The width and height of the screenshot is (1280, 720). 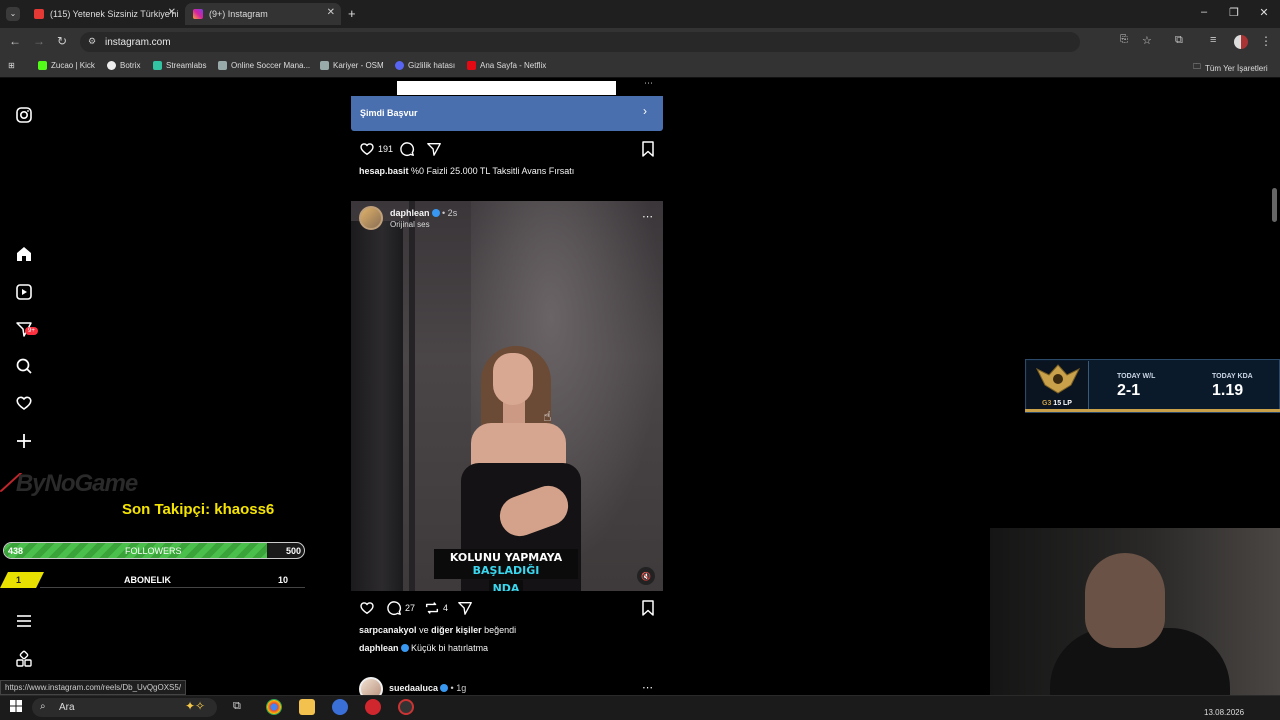 What do you see at coordinates (580, 42) in the screenshot?
I see `address-bar` at bounding box center [580, 42].